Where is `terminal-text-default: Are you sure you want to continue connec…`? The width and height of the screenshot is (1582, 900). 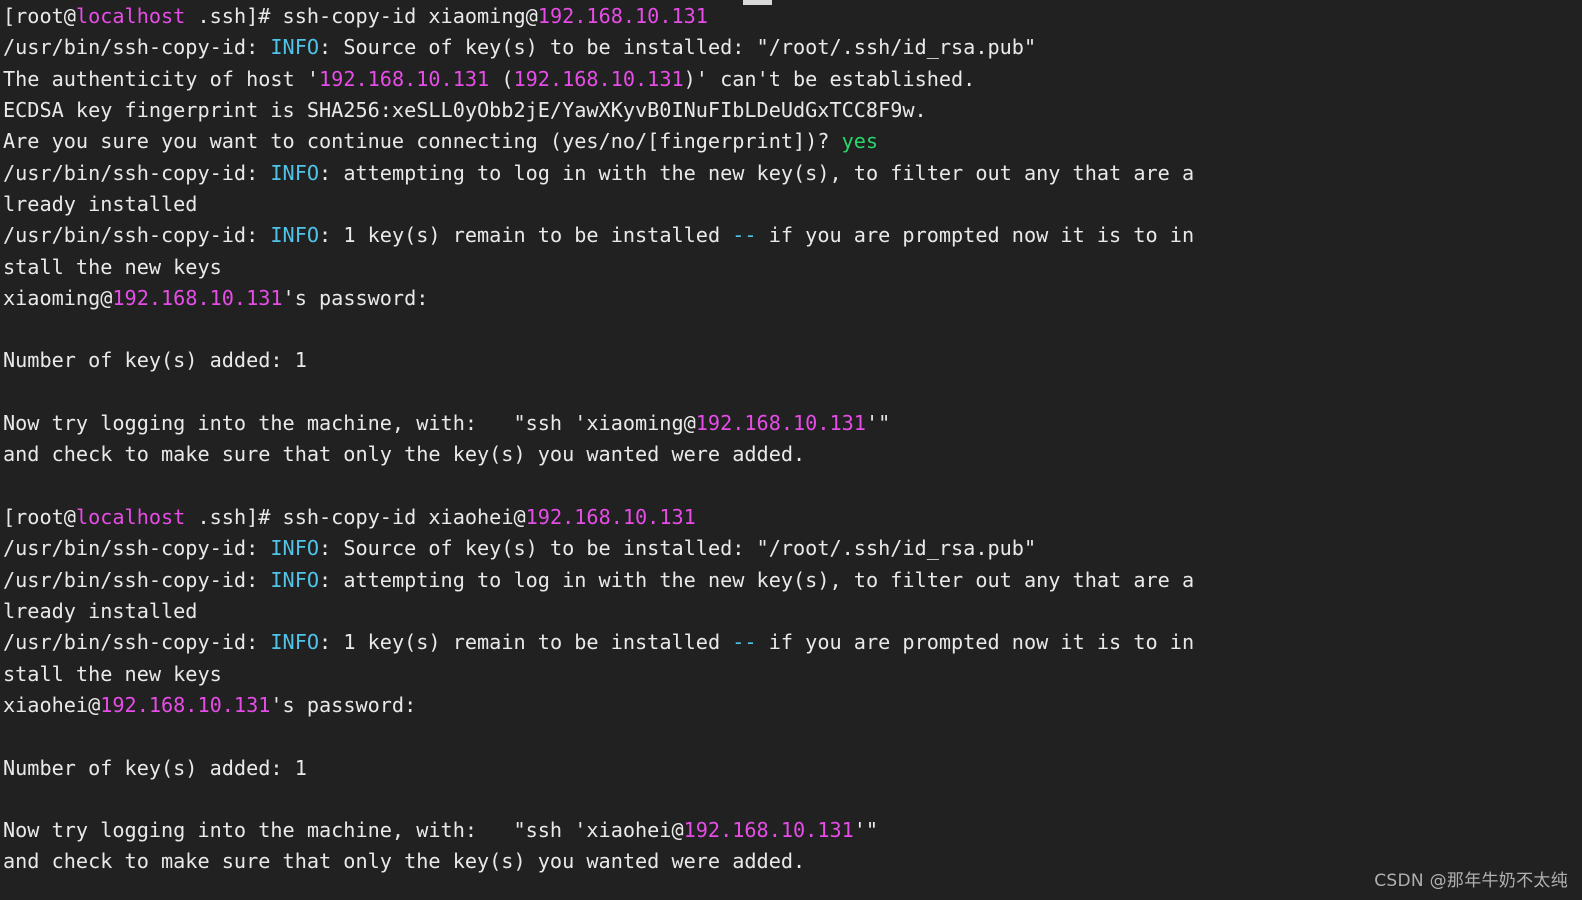 terminal-text-default: Are you sure you want to continue connec… is located at coordinates (422, 141).